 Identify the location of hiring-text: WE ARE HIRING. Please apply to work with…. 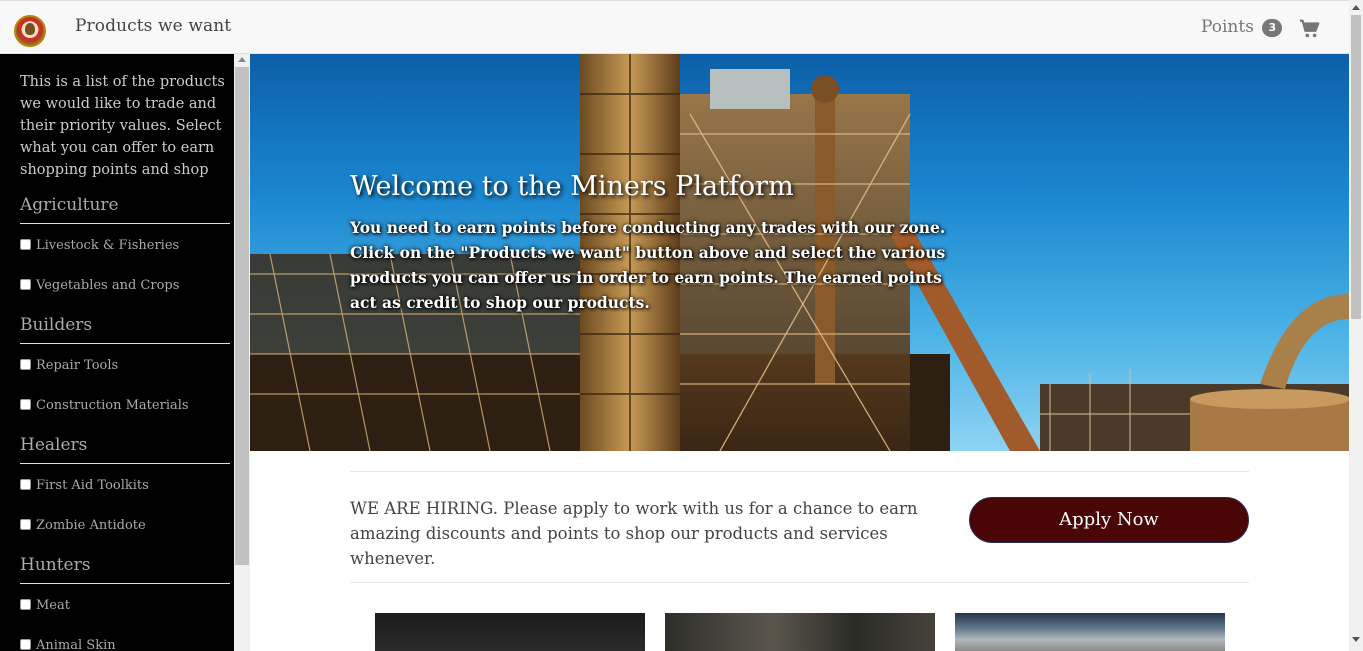
(634, 533).